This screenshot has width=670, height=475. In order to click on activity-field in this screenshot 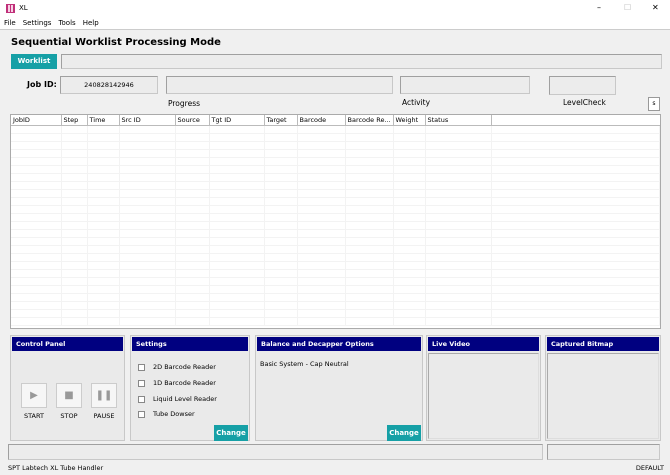, I will do `click(465, 85)`.